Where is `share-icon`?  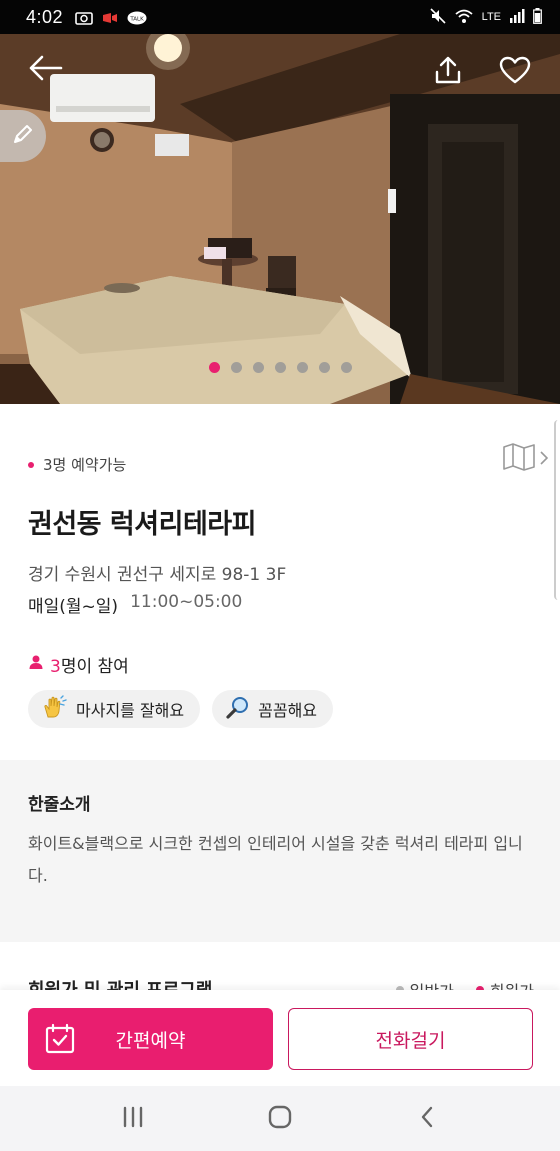
share-icon is located at coordinates (448, 72).